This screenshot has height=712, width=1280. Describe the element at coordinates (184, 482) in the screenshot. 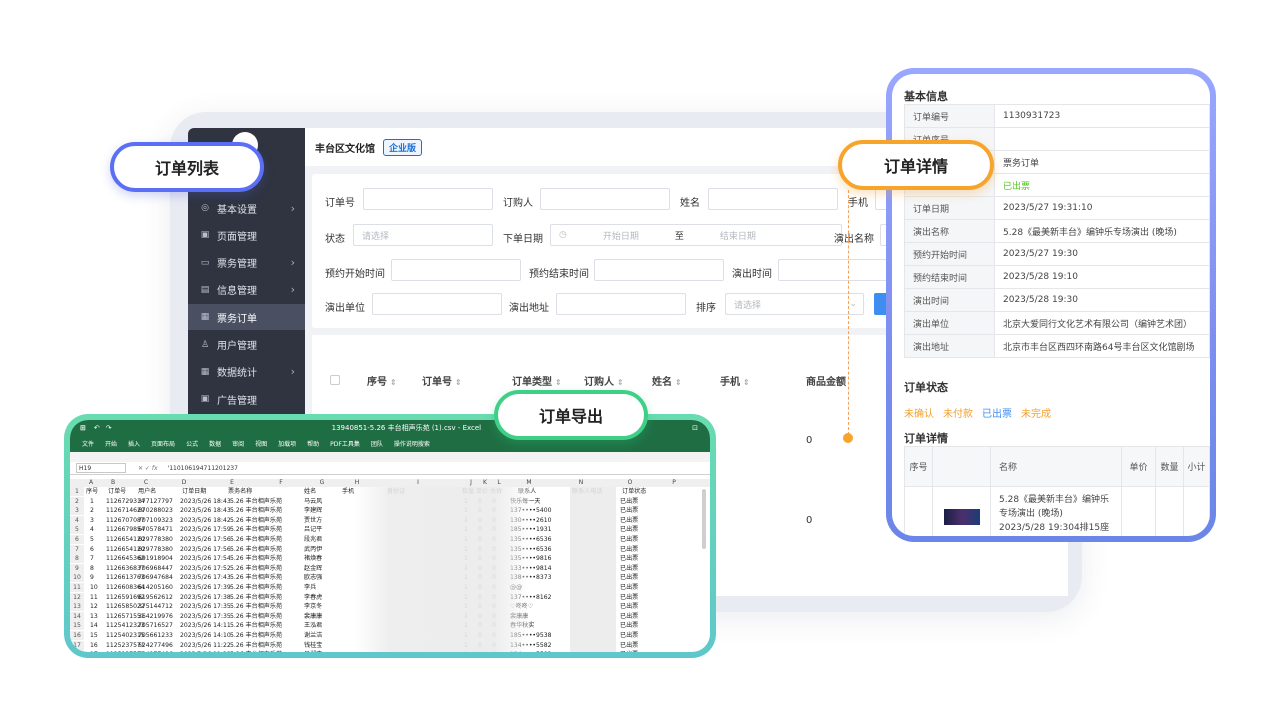

I see `column-letter: D` at that location.